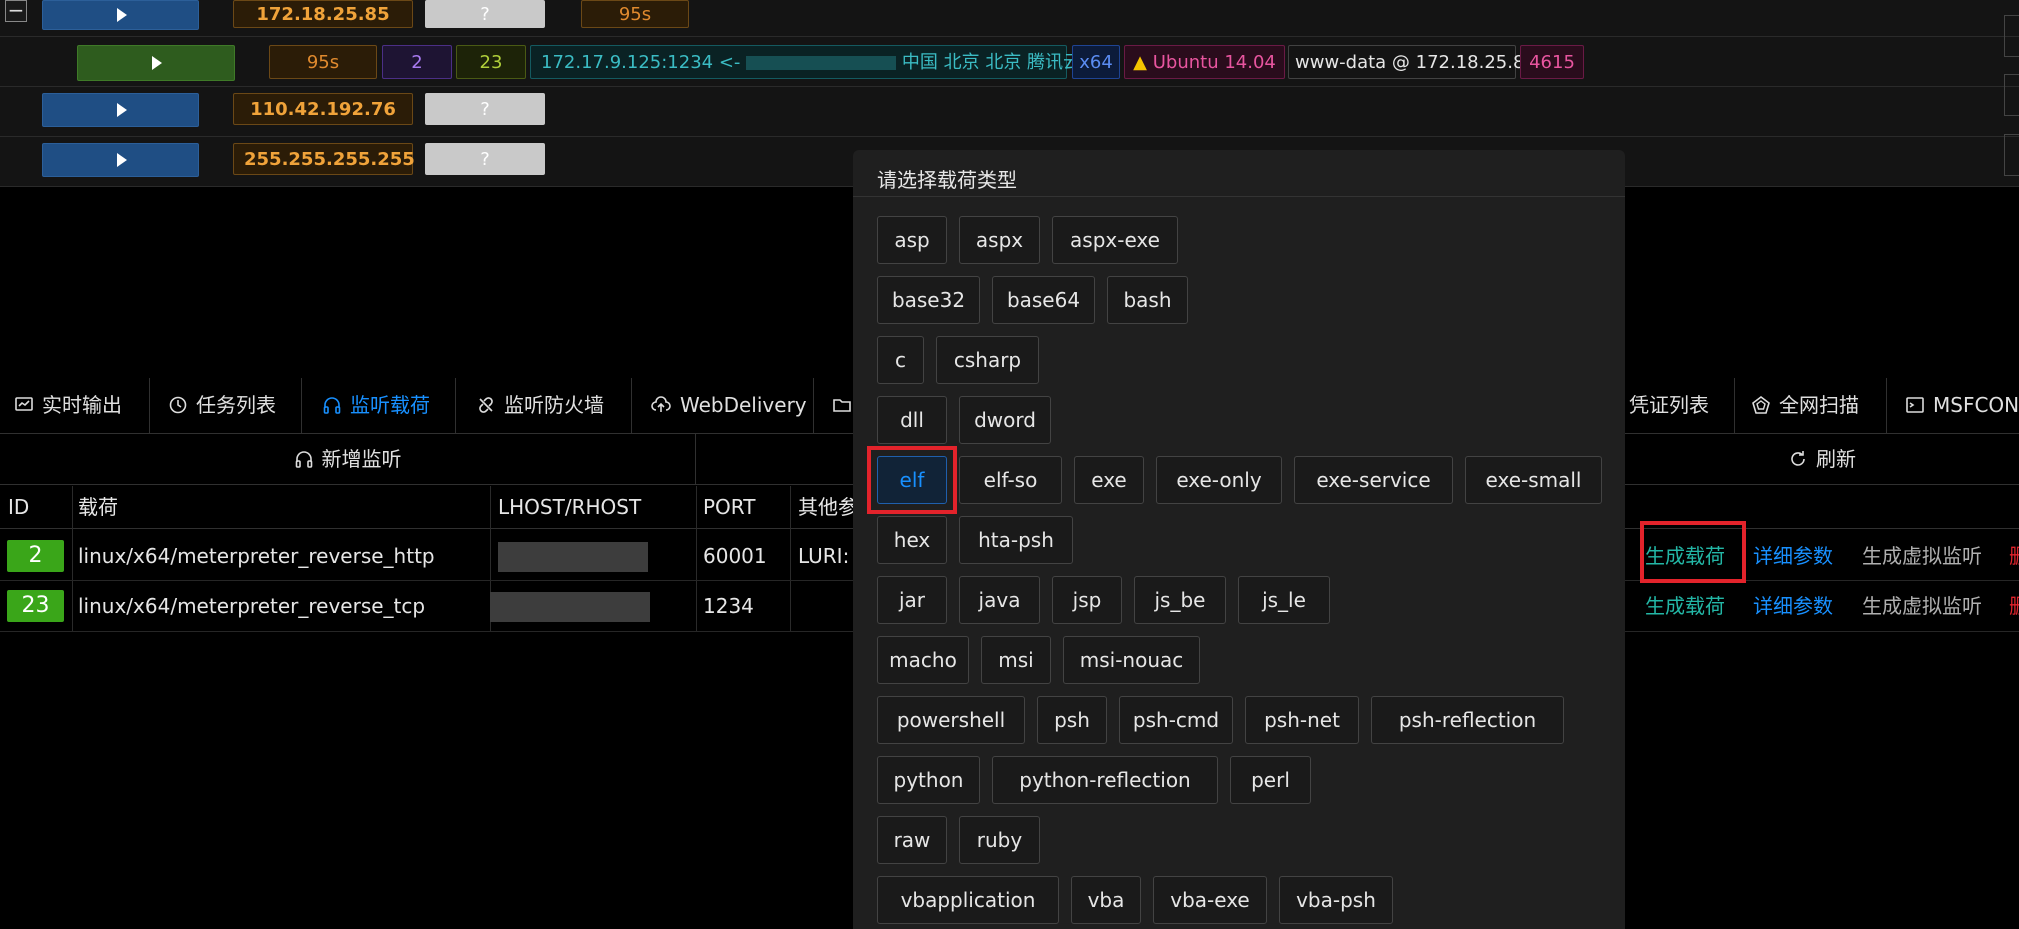  I want to click on divider, so click(1239, 196).